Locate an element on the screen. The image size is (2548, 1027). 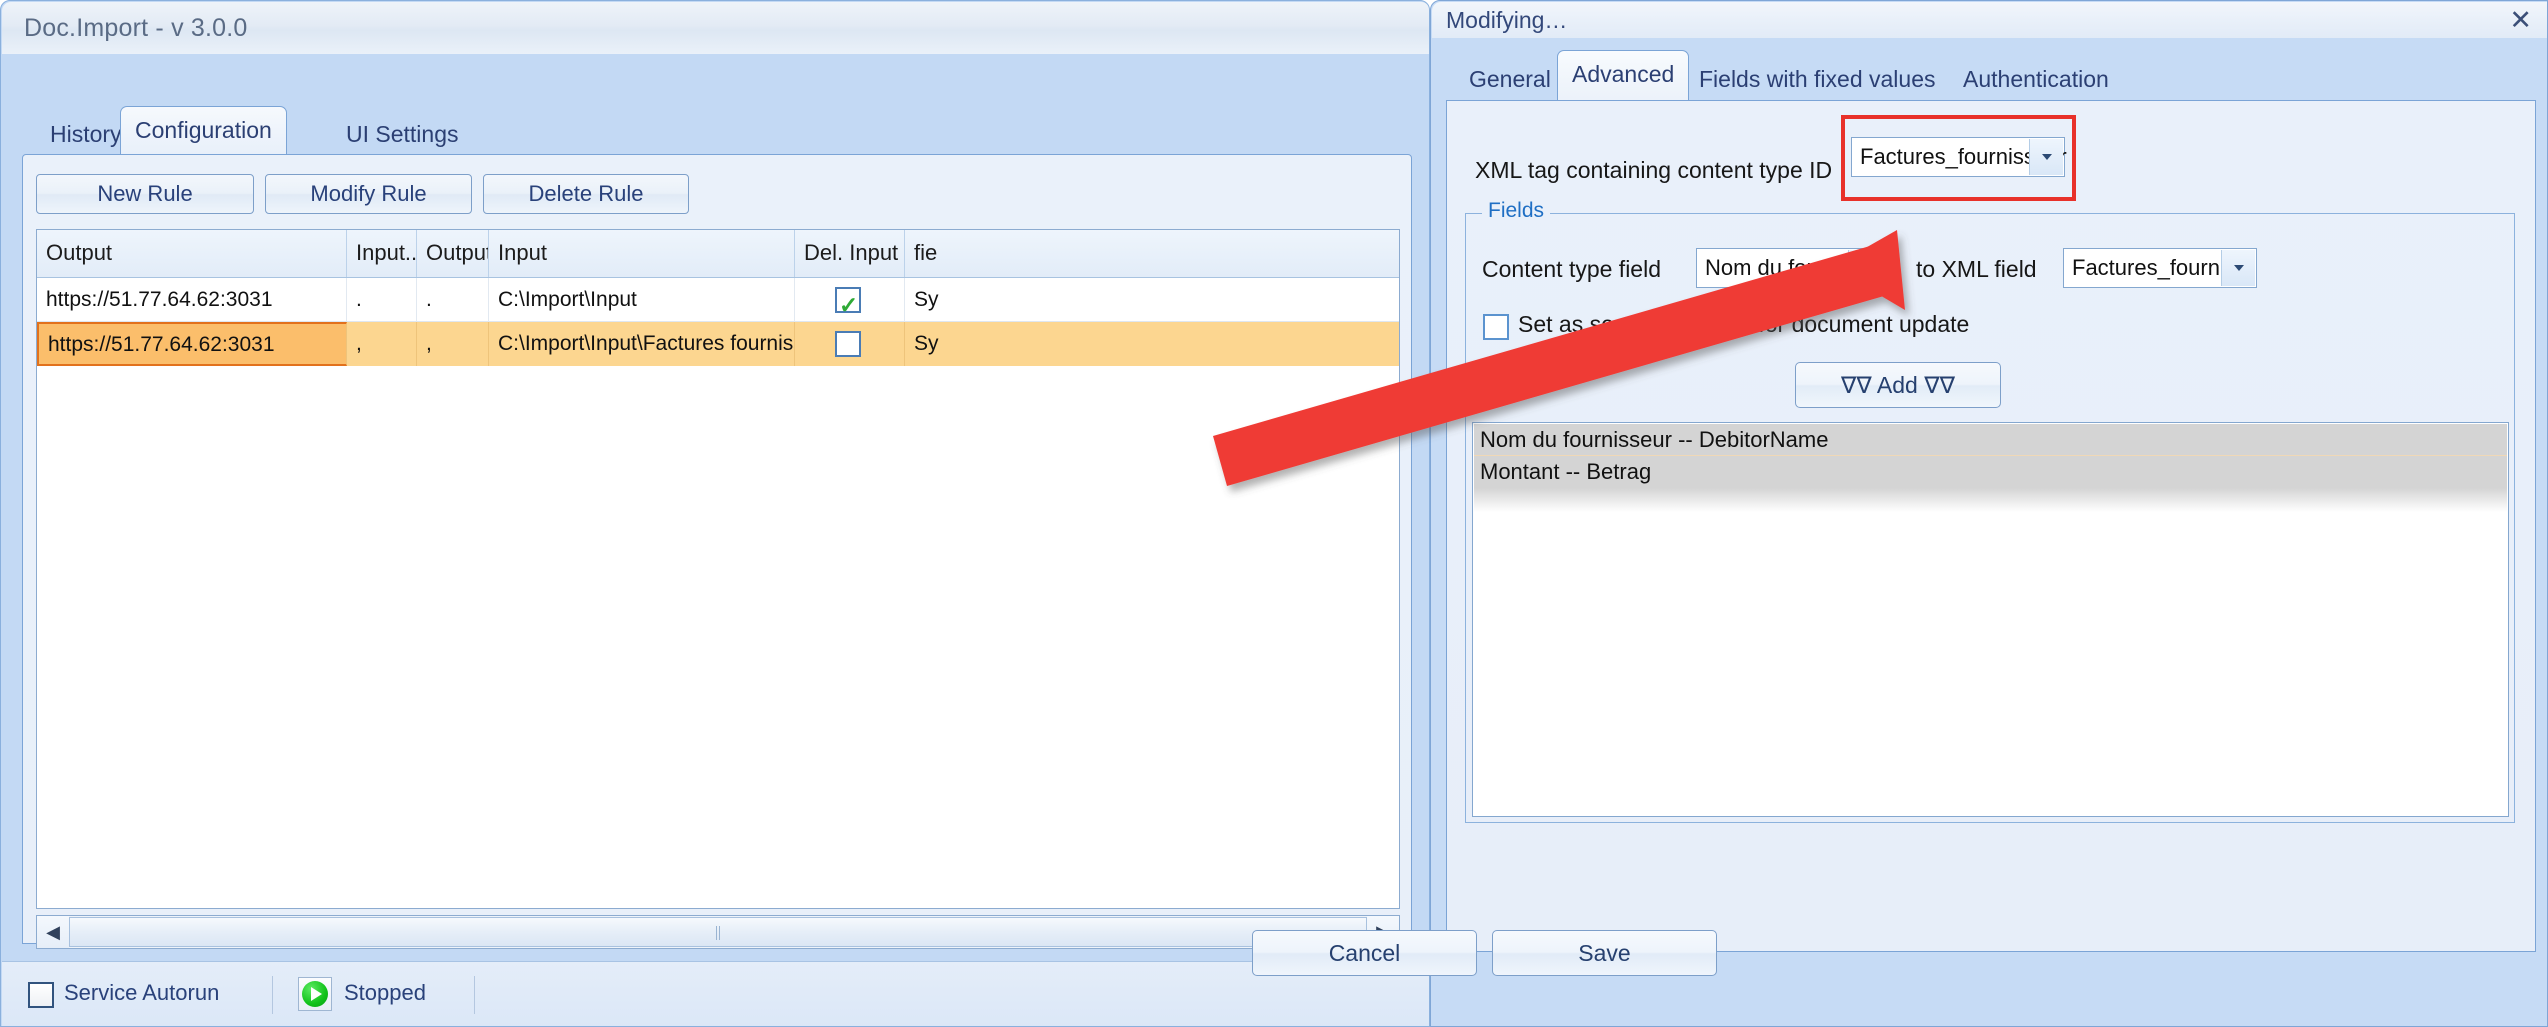
dialog-titlebar: Modifying… ✕ is located at coordinates (1989, 20).